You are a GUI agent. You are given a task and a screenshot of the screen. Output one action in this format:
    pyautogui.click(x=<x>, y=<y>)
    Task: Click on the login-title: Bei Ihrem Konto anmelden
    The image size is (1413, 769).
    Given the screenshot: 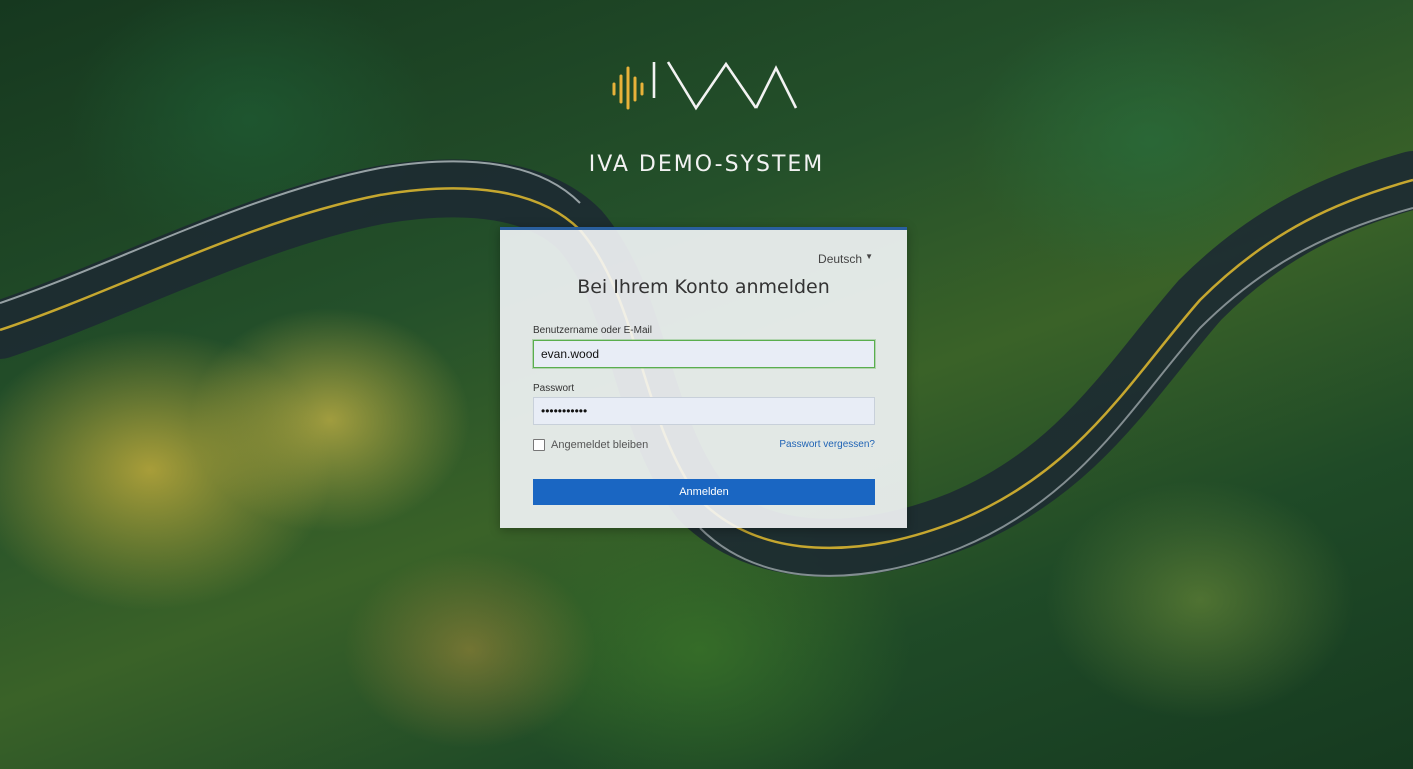 What is the action you would take?
    pyautogui.click(x=703, y=287)
    